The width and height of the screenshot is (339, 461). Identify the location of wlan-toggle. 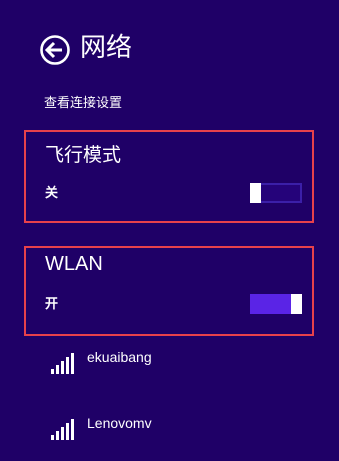
(276, 304).